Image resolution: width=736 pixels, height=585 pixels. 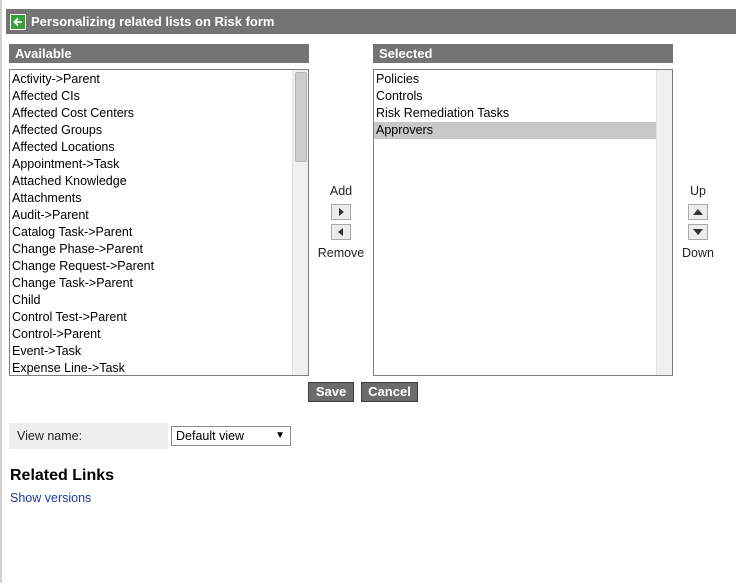 I want to click on save-button: Save, so click(x=331, y=392).